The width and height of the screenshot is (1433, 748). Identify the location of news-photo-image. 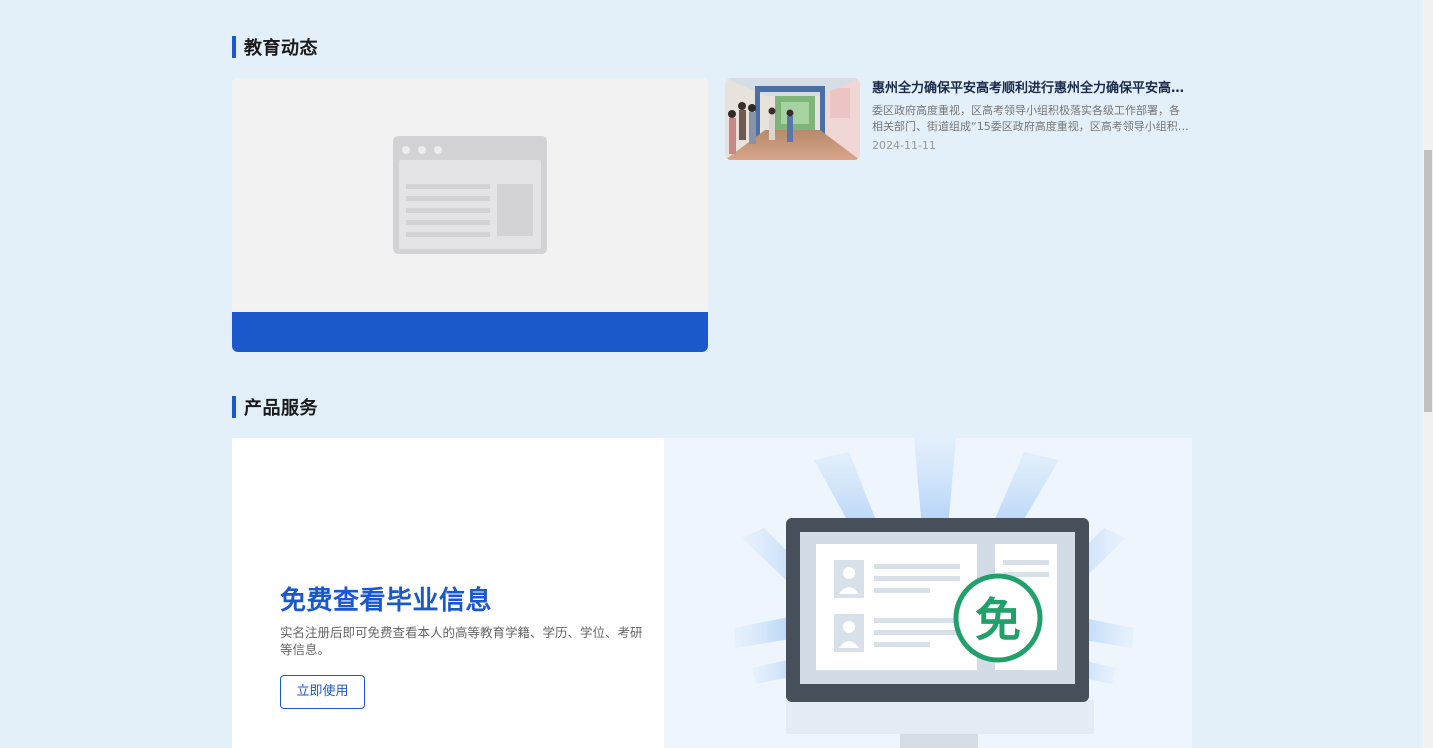
(792, 119).